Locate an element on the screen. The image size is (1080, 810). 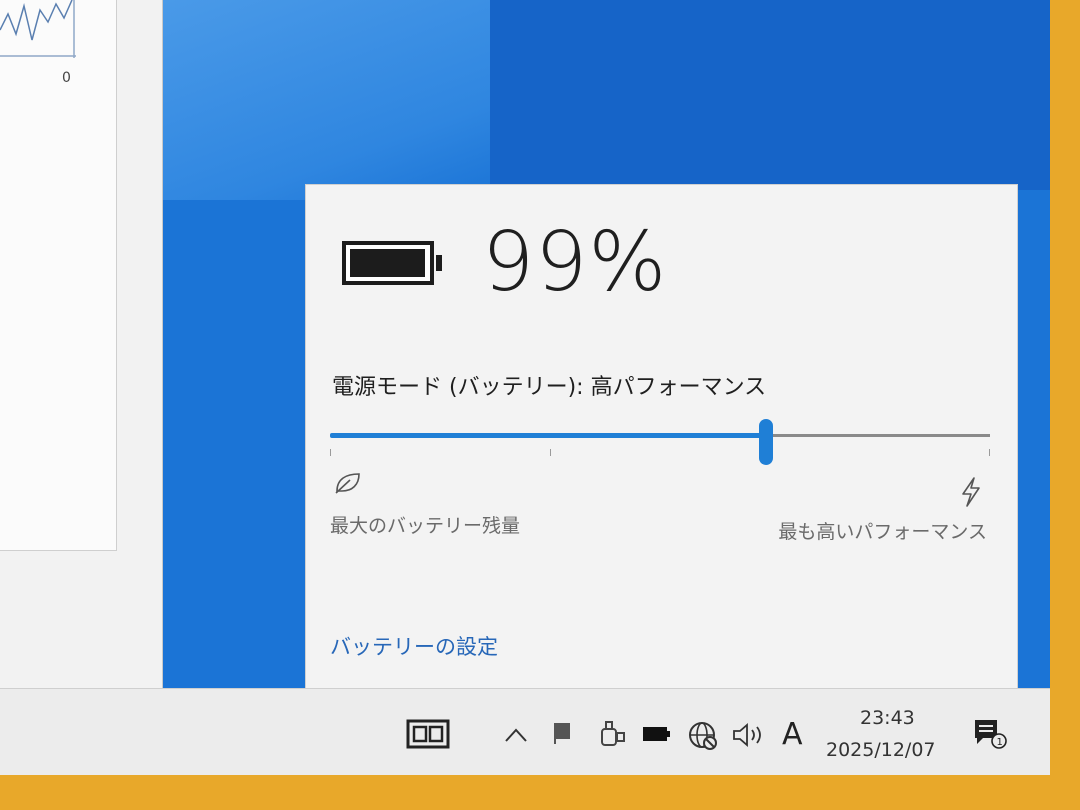
chevron-up-icon is located at coordinates (516, 735).